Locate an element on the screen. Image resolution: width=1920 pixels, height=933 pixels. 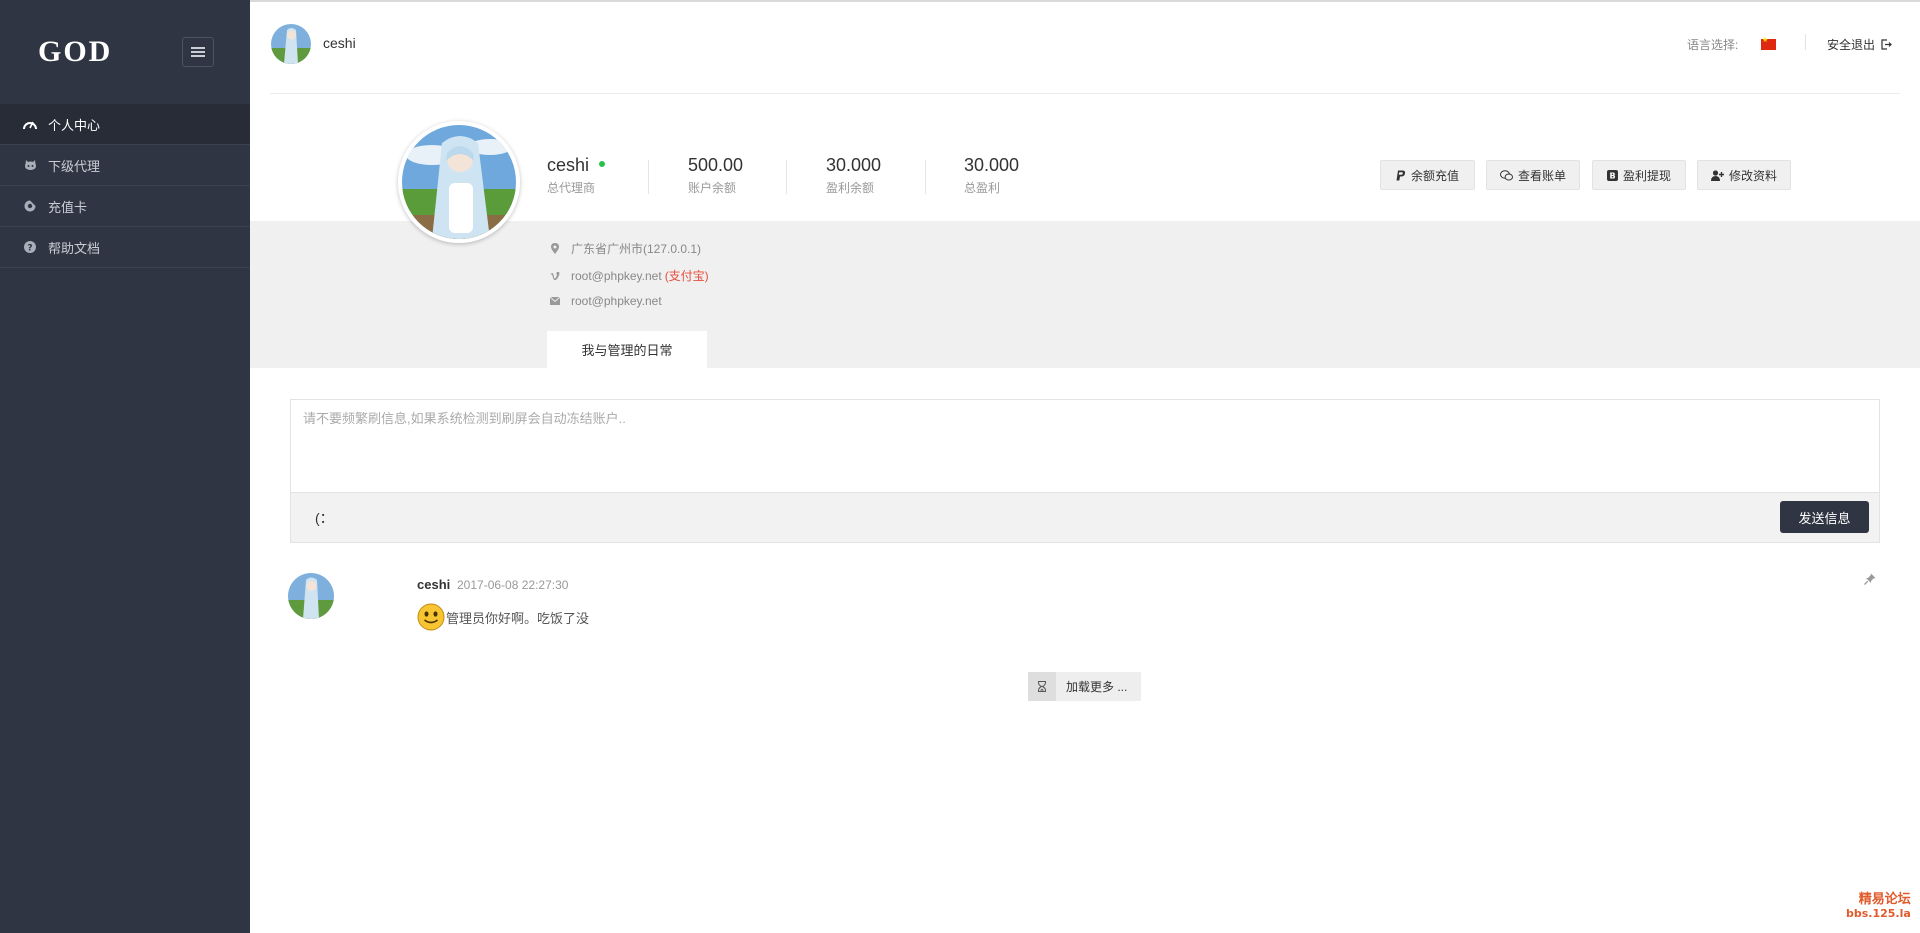
paypal-icon is located at coordinates (1401, 175).